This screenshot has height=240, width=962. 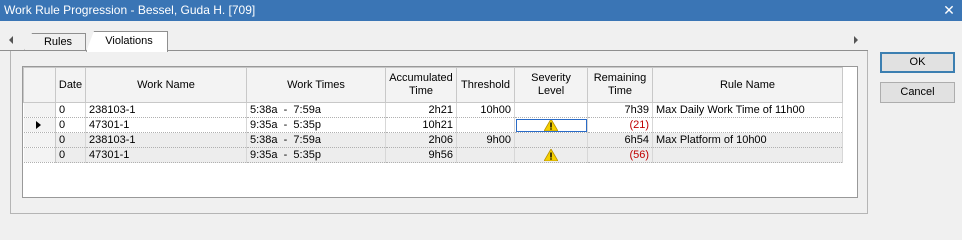 What do you see at coordinates (421, 110) in the screenshot?
I see `cell-accumulated-time: 2h21` at bounding box center [421, 110].